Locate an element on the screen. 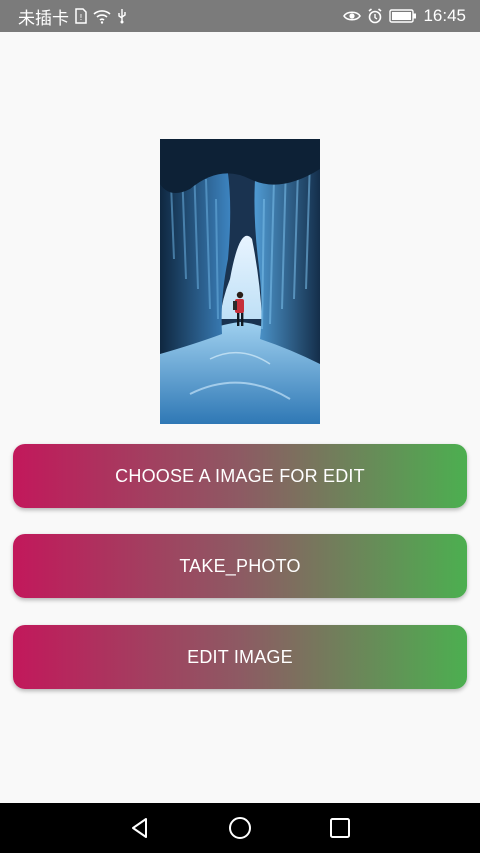  wifi-icon is located at coordinates (102, 16).